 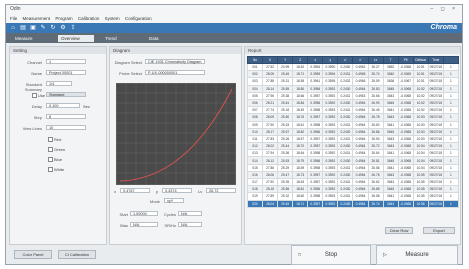 I want to click on report-col-header: No, so click(x=255, y=60).